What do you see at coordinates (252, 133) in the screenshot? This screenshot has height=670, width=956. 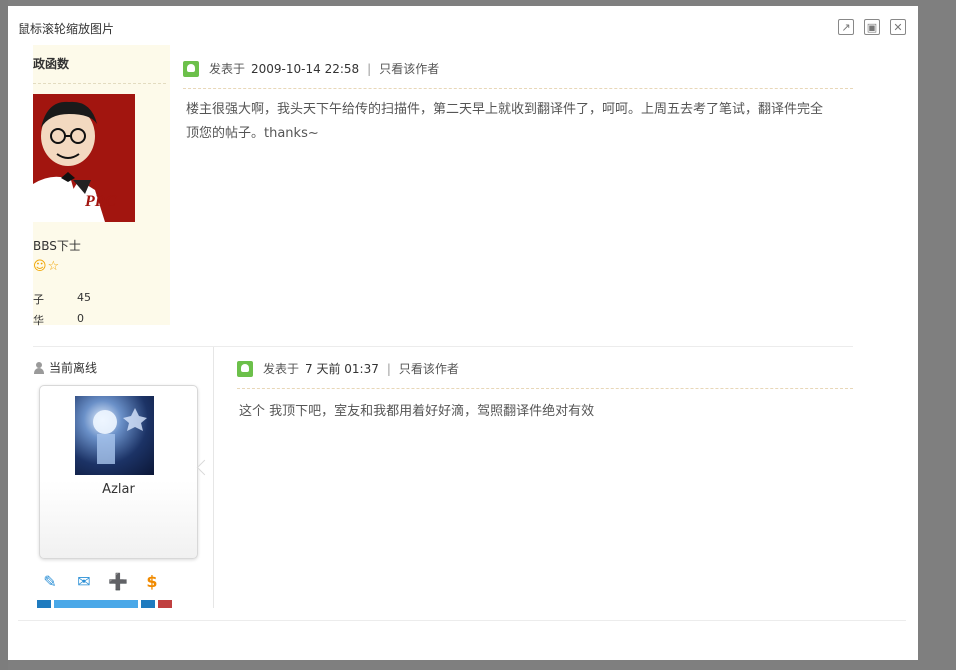 I see `post-text-line: 顶您的帖子。thanks~` at bounding box center [252, 133].